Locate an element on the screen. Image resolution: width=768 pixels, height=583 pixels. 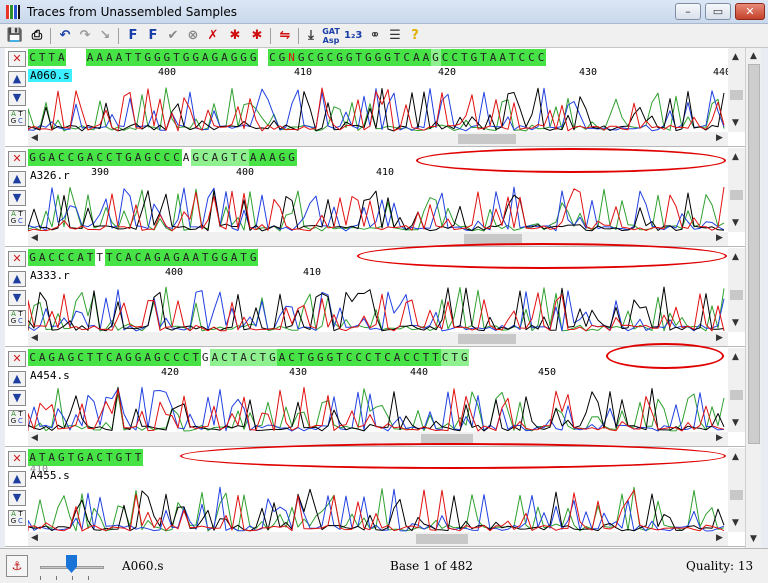
atgc-toggle-button: ATGC is located at coordinates (17, 218).